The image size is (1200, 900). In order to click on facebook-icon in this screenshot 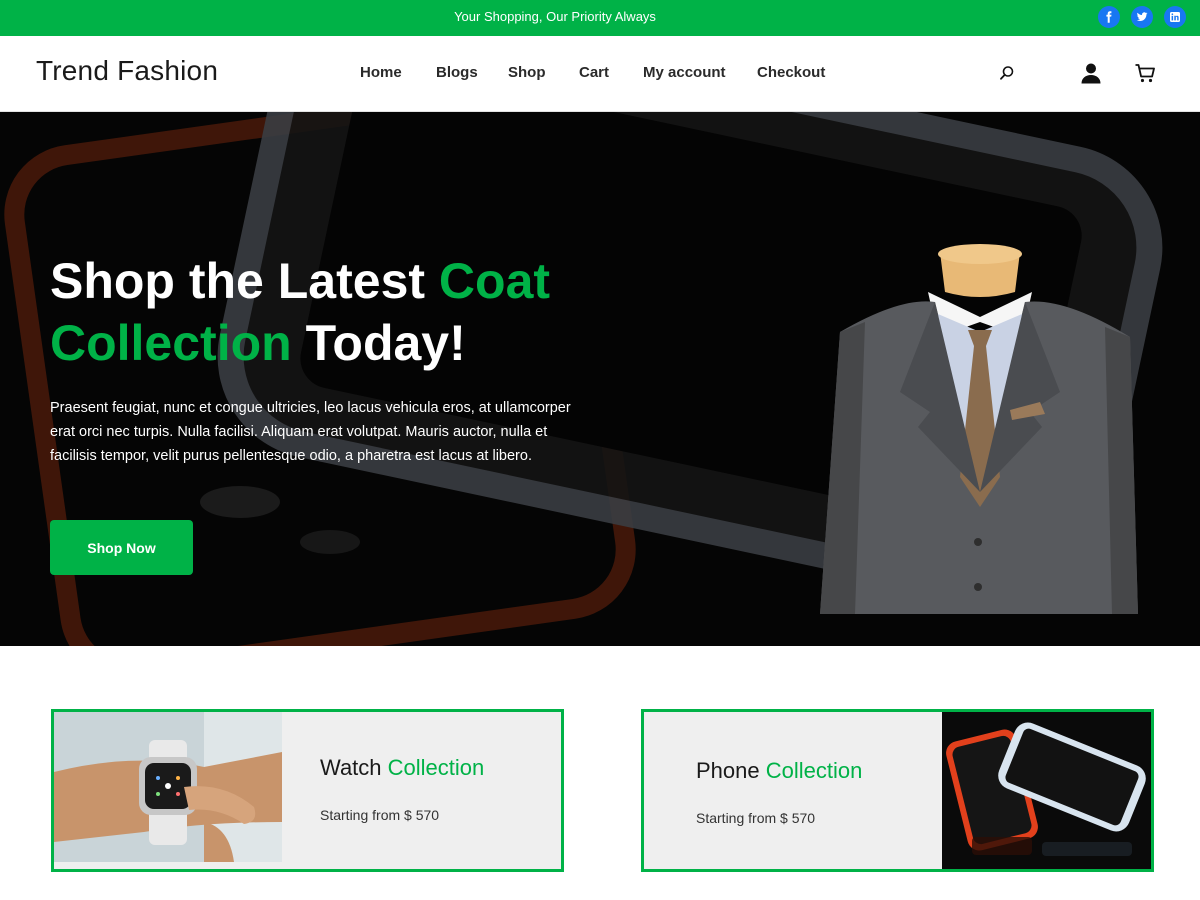, I will do `click(1109, 17)`.